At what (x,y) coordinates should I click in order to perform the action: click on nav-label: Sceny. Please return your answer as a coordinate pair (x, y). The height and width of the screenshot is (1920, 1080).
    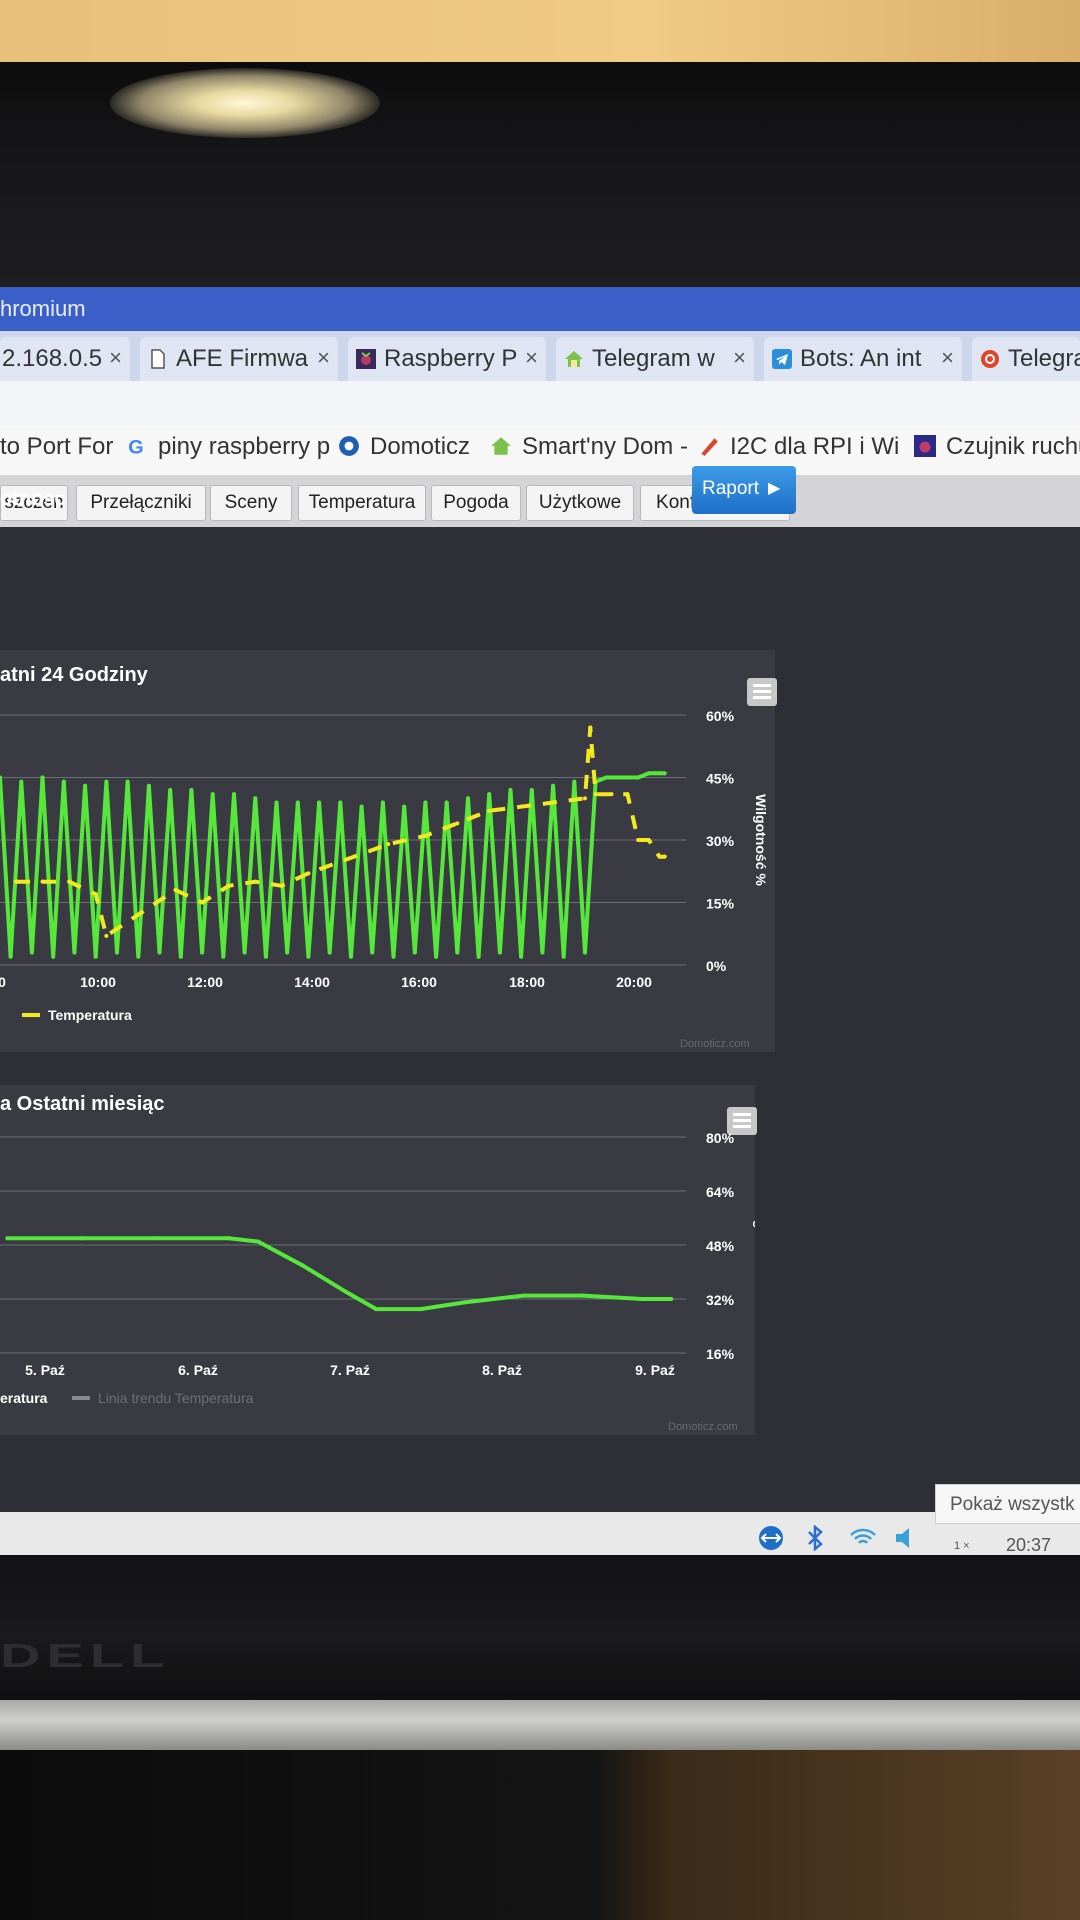
    Looking at the image, I should click on (251, 502).